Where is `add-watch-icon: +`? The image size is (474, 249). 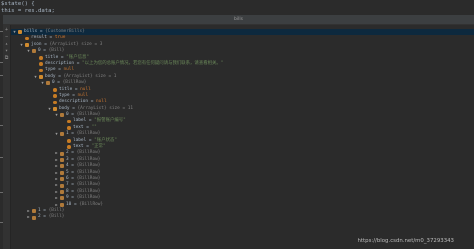
add-watch-icon: + is located at coordinates (6, 30).